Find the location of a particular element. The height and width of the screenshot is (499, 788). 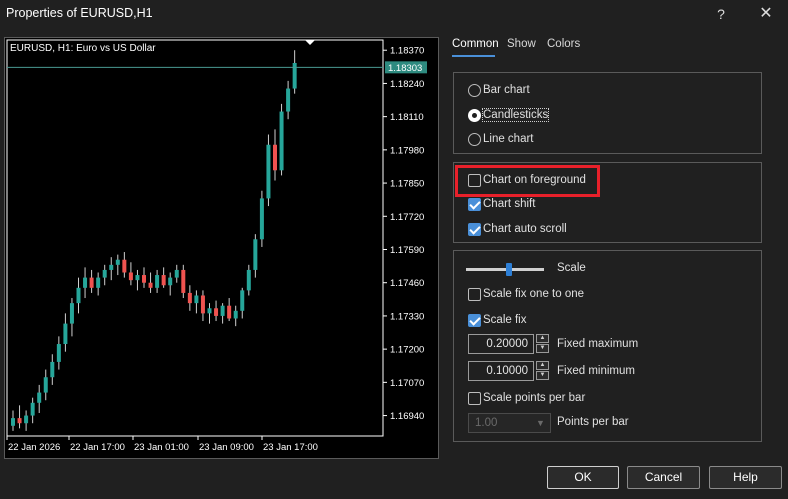

tab-common: Common is located at coordinates (475, 44).